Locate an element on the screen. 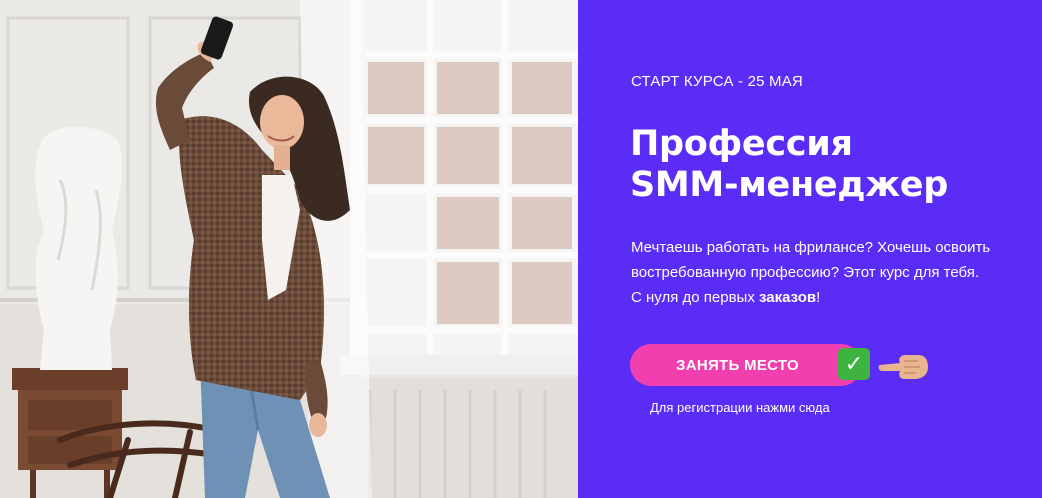 The width and height of the screenshot is (1042, 498). course-start-date: СТАРТ КУРСА - 25 МАЯ is located at coordinates (717, 81).